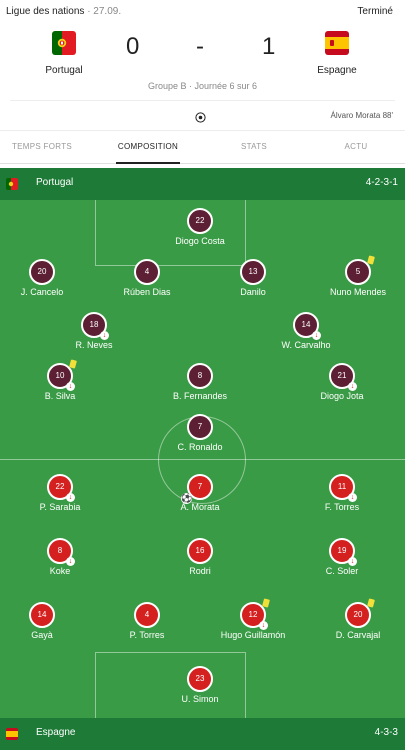 Image resolution: width=405 pixels, height=750 pixels. I want to click on player-number-circle: 7 ⚽, so click(197, 489).